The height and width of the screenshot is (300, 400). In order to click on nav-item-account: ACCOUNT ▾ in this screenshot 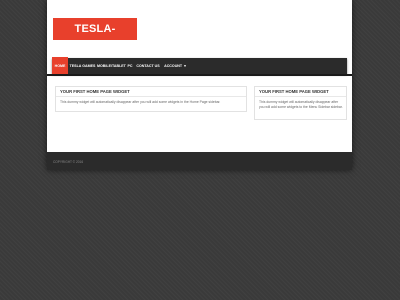, I will do `click(175, 66)`.